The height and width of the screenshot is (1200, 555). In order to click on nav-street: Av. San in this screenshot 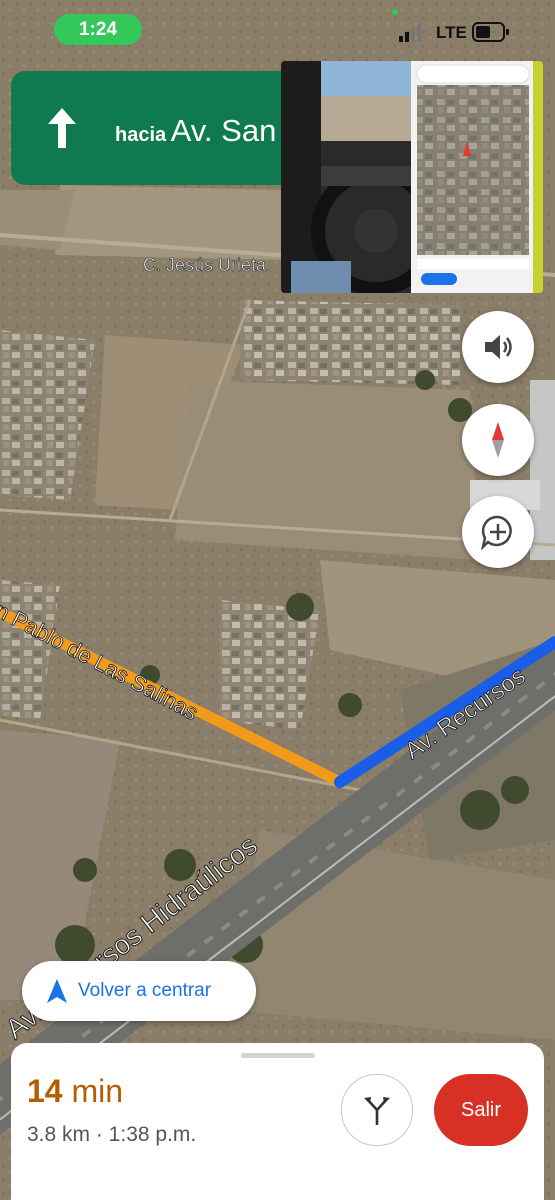, I will do `click(223, 130)`.